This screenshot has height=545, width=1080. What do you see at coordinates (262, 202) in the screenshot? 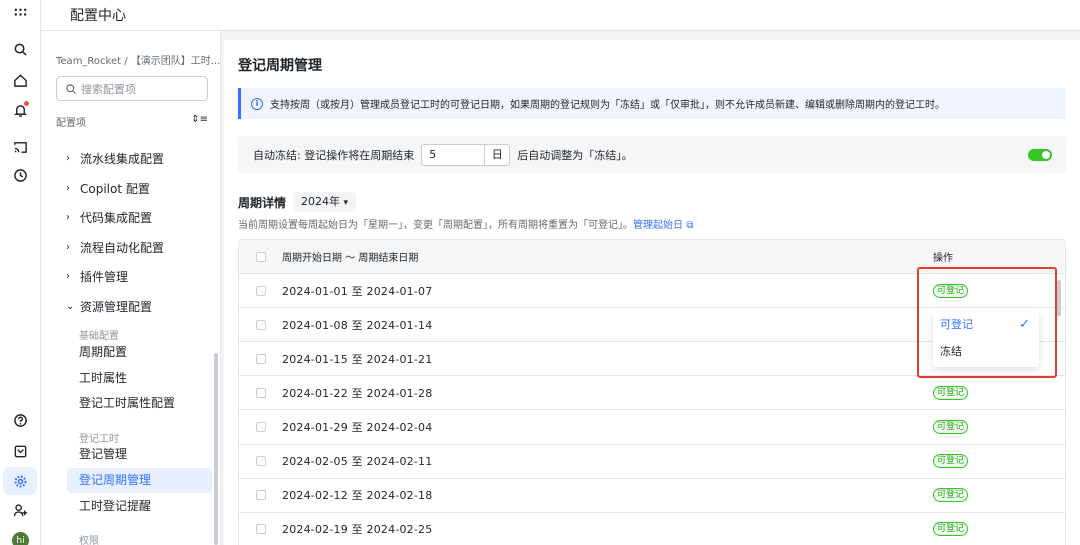
I see `period-title: 周期详情` at bounding box center [262, 202].